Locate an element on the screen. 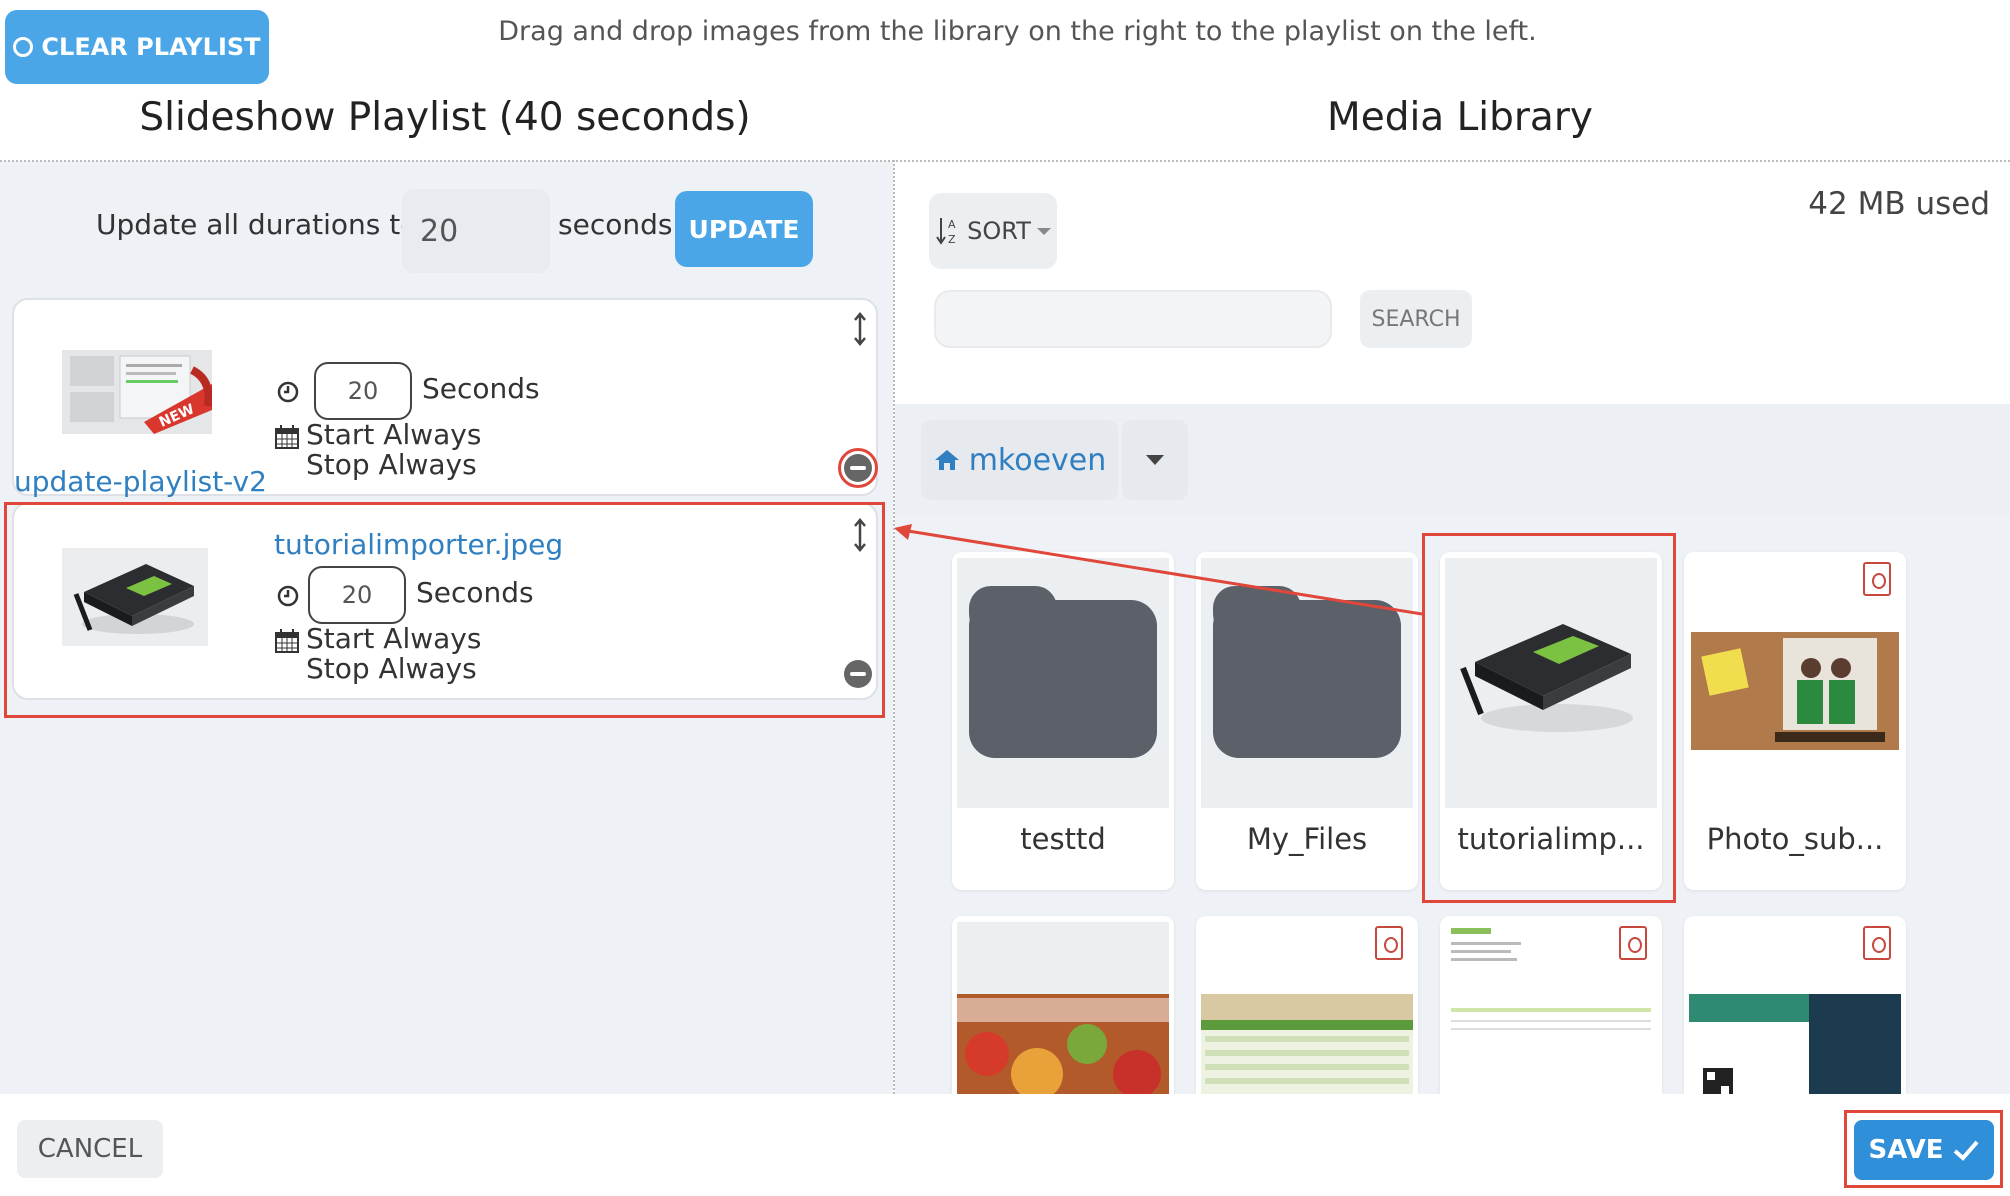 The width and height of the screenshot is (2010, 1196). playlist-item-thumbnail: NEW is located at coordinates (137, 392).